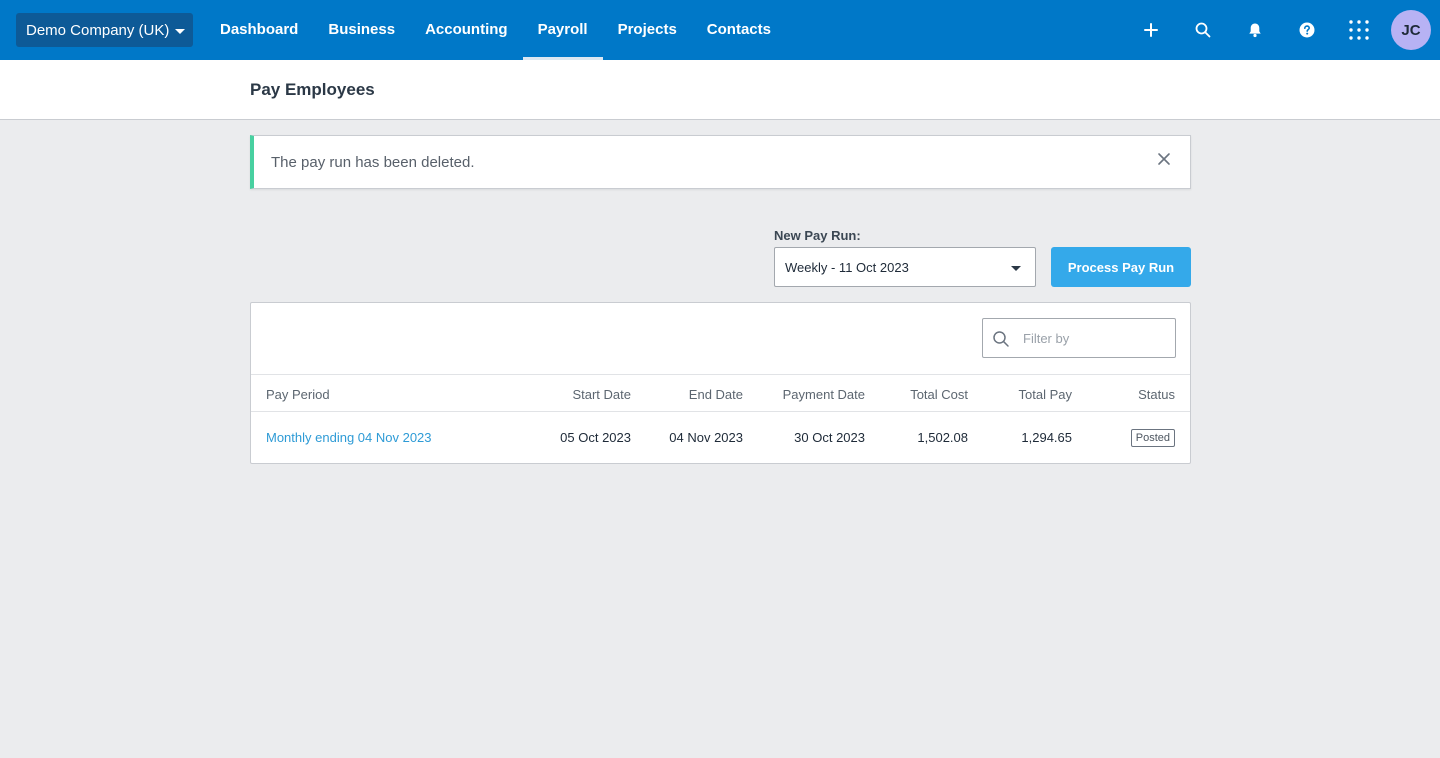  I want to click on pay-run-schedule-select: Weekly - 11 Oct 2023, so click(905, 267).